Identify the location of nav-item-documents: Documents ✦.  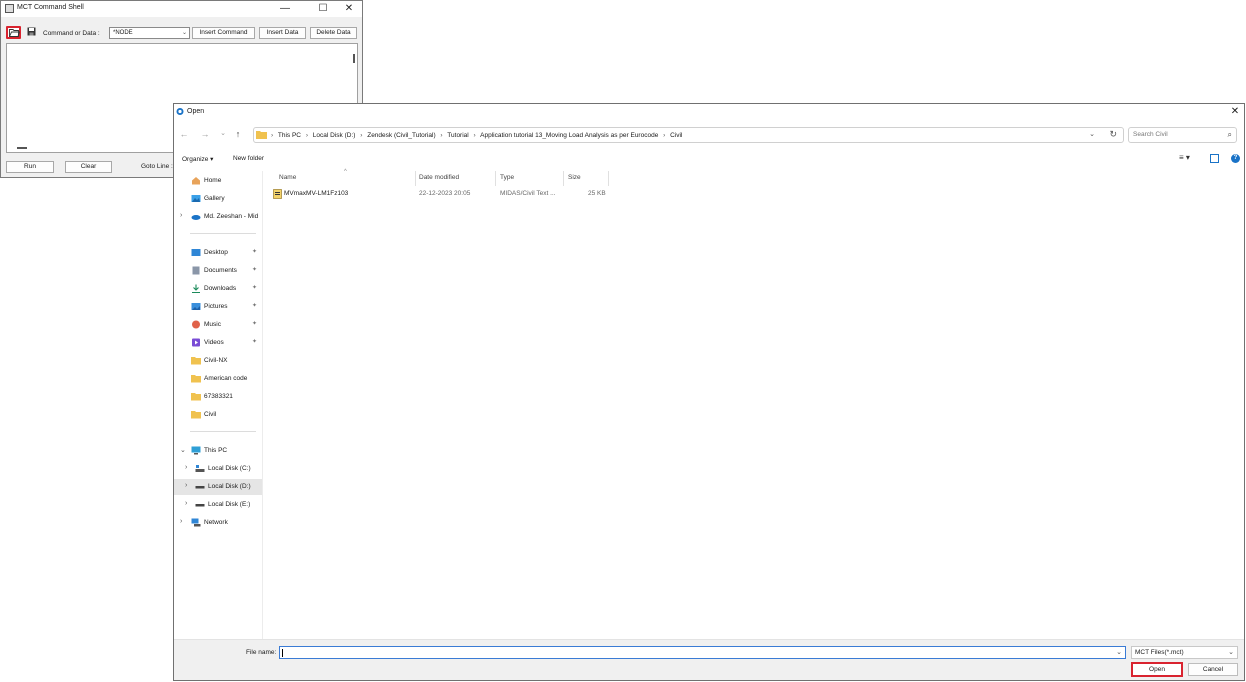
(218, 271).